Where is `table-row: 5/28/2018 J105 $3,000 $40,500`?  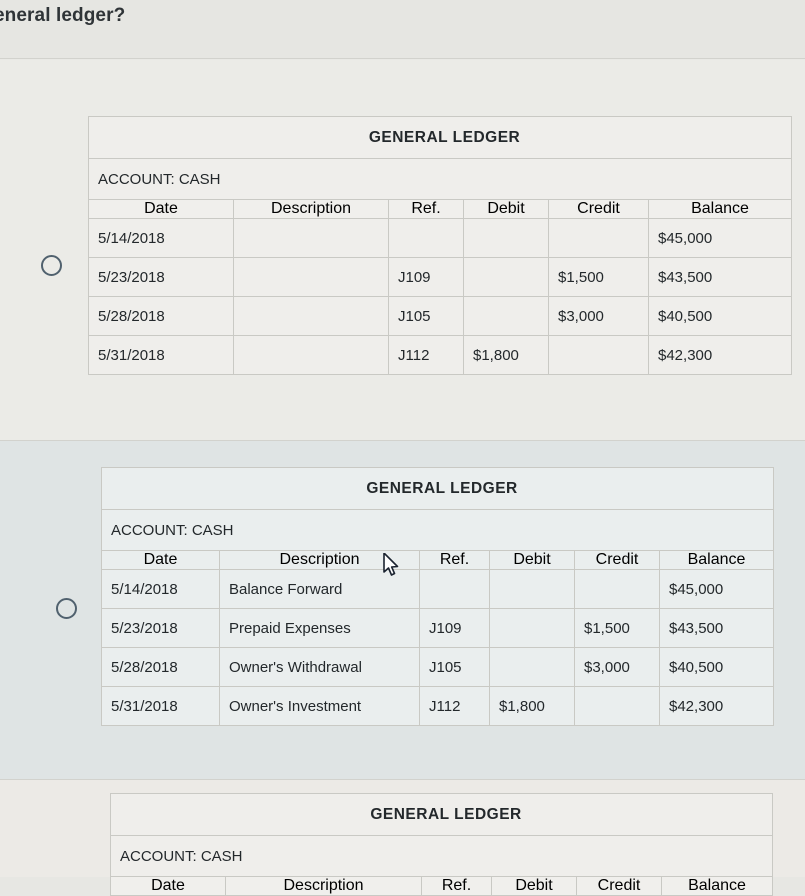
table-row: 5/28/2018 J105 $3,000 $40,500 is located at coordinates (440, 316).